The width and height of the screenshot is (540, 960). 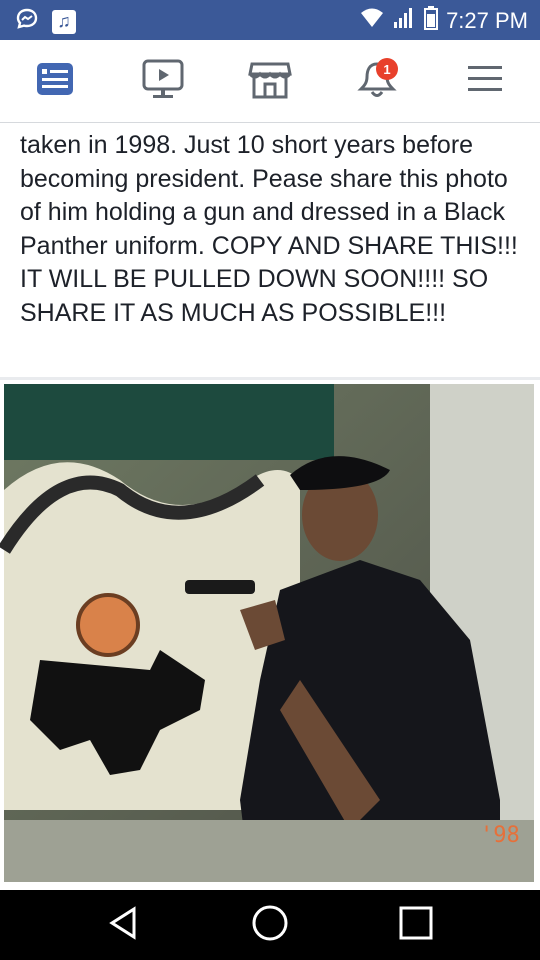 I want to click on home-icon, so click(x=270, y=925).